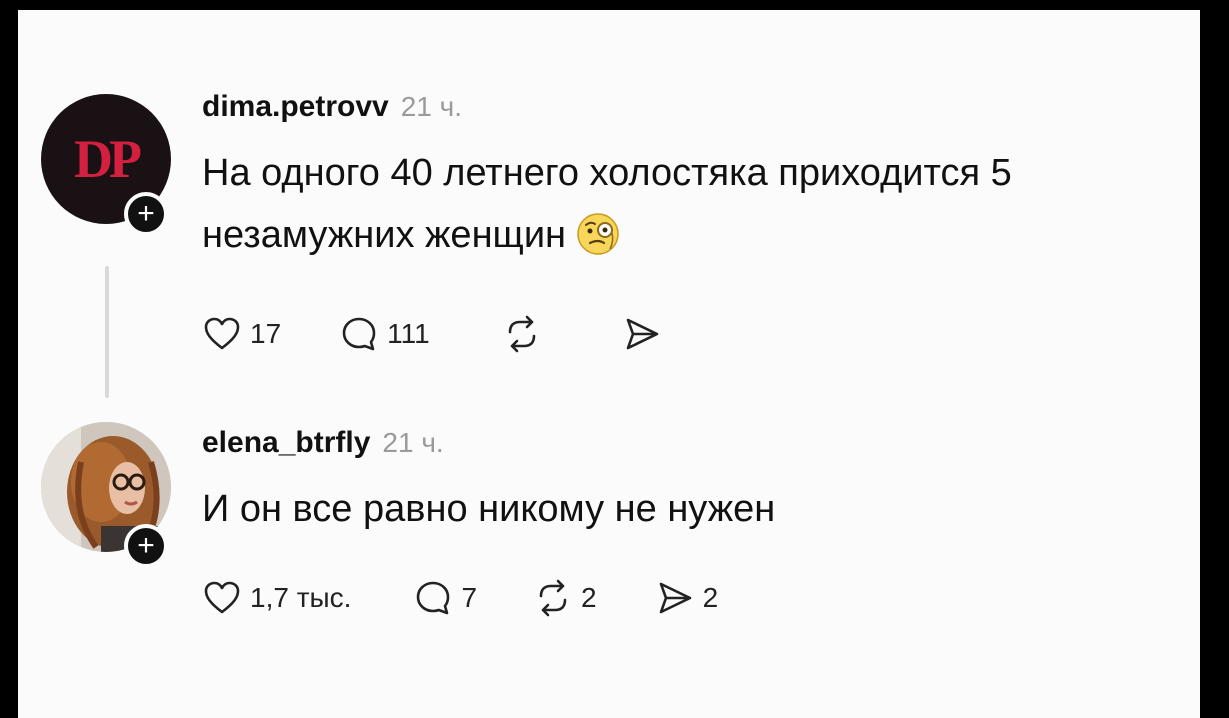 The image size is (1229, 718). I want to click on reply-button: 7, so click(445, 598).